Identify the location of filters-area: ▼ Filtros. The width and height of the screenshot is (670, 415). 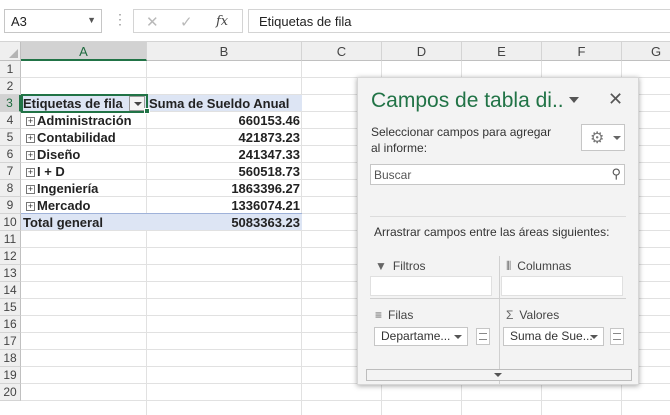
(431, 276).